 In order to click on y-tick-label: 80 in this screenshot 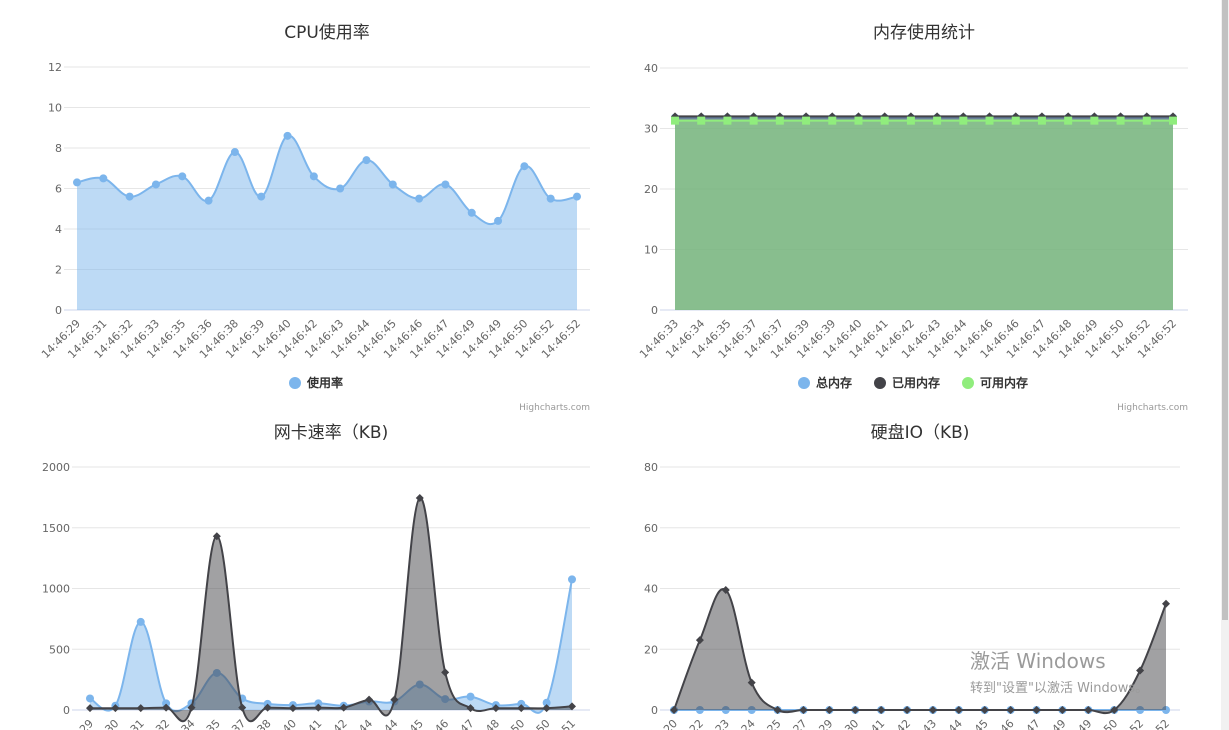, I will do `click(651, 467)`.